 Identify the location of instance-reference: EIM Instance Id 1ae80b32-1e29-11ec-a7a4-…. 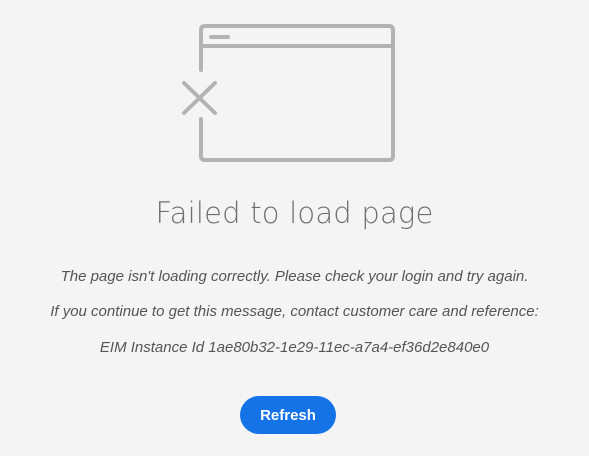
(294, 347).